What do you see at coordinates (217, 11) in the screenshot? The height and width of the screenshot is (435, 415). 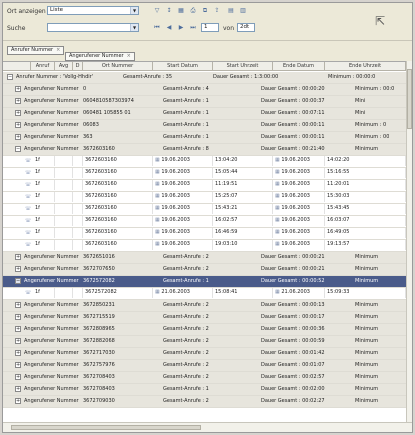 I see `export-icon: ⇪` at bounding box center [217, 11].